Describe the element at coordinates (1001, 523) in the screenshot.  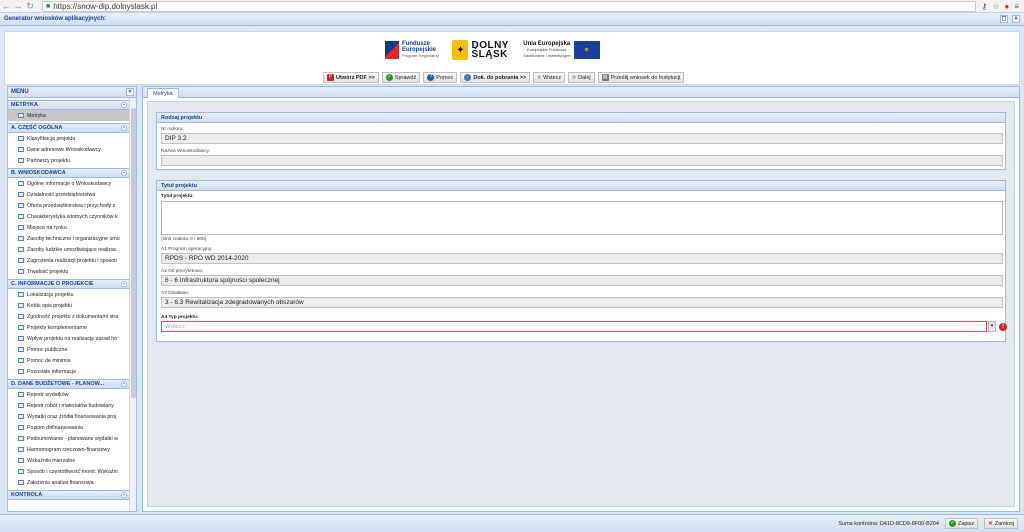
I see `close-button: ✕ Zamknij` at that location.